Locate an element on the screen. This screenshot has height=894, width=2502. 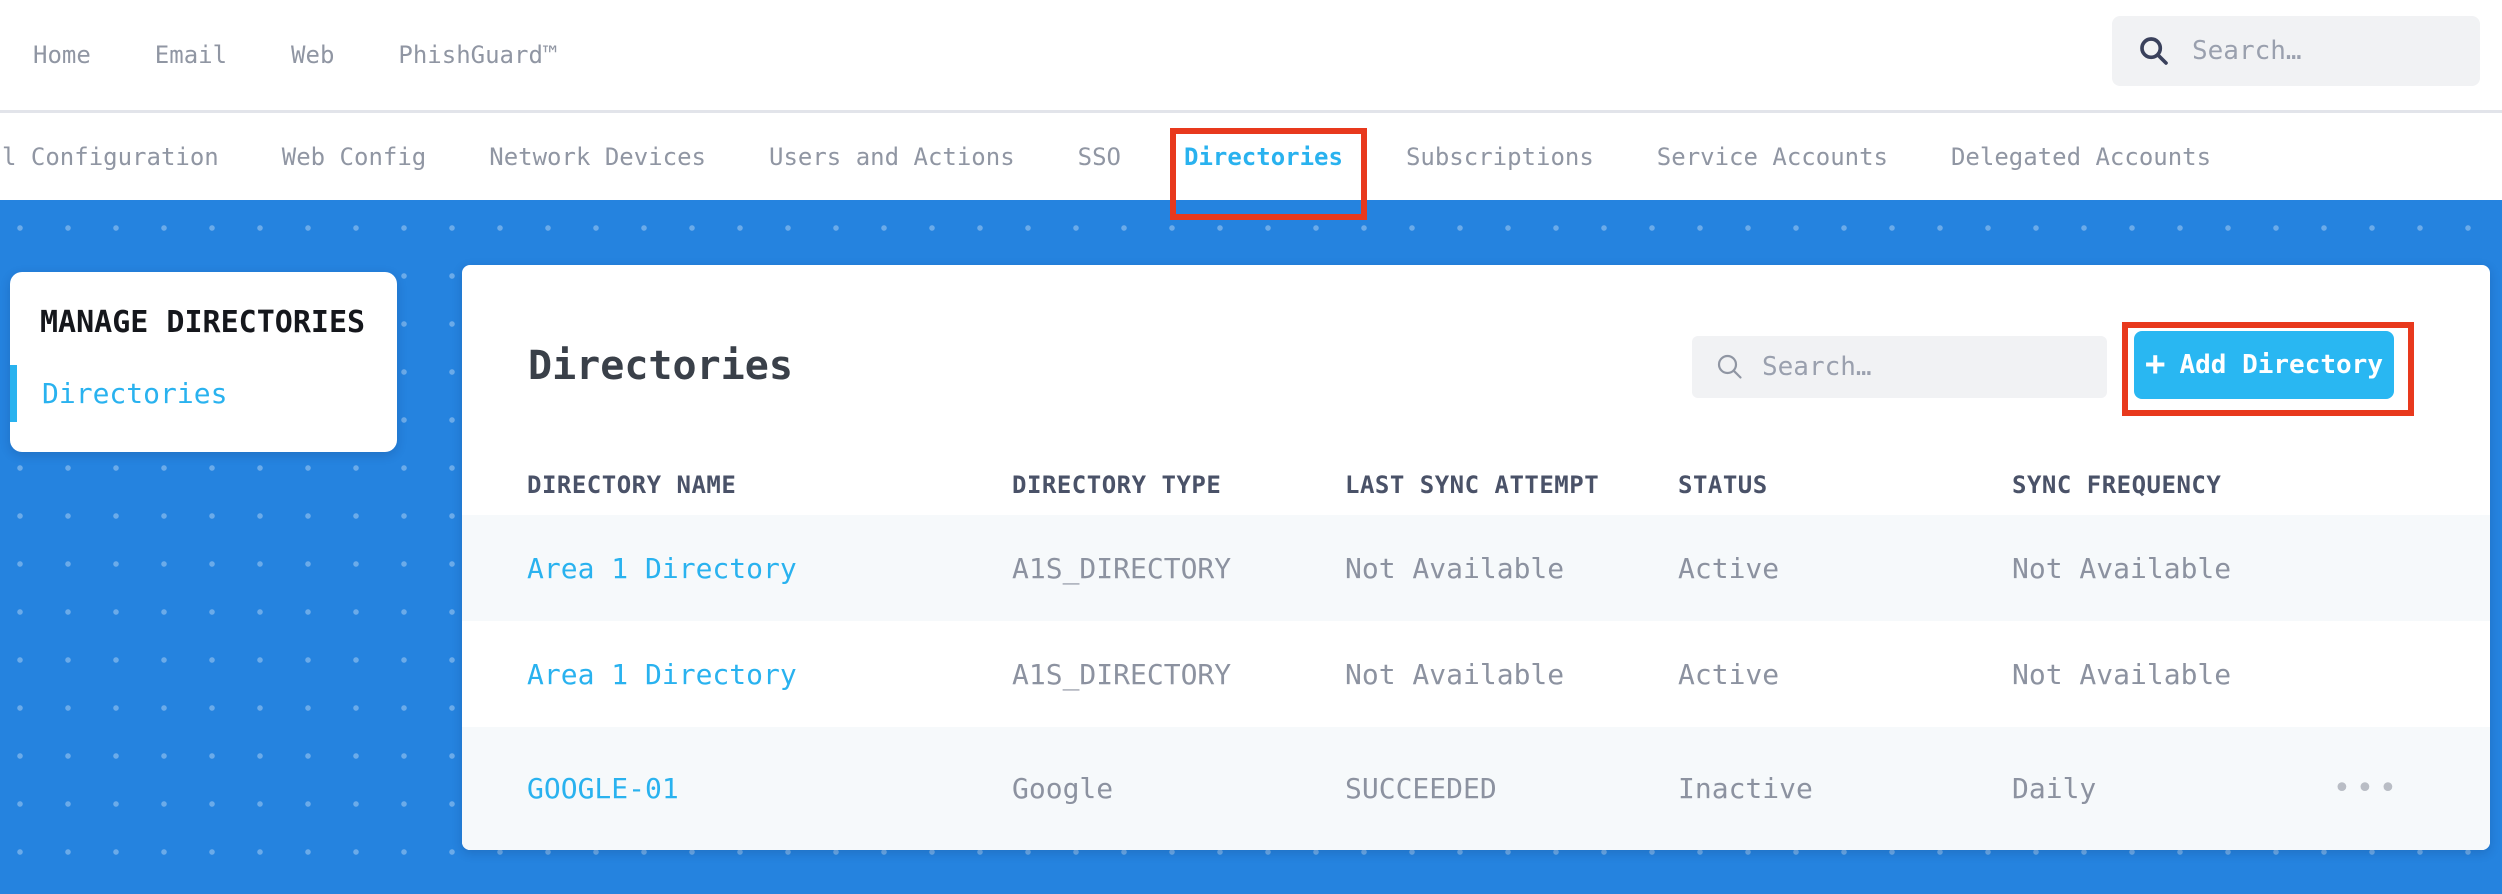
top-nav: Home Email Web PhishGuard™ is located at coordinates (1251, 55).